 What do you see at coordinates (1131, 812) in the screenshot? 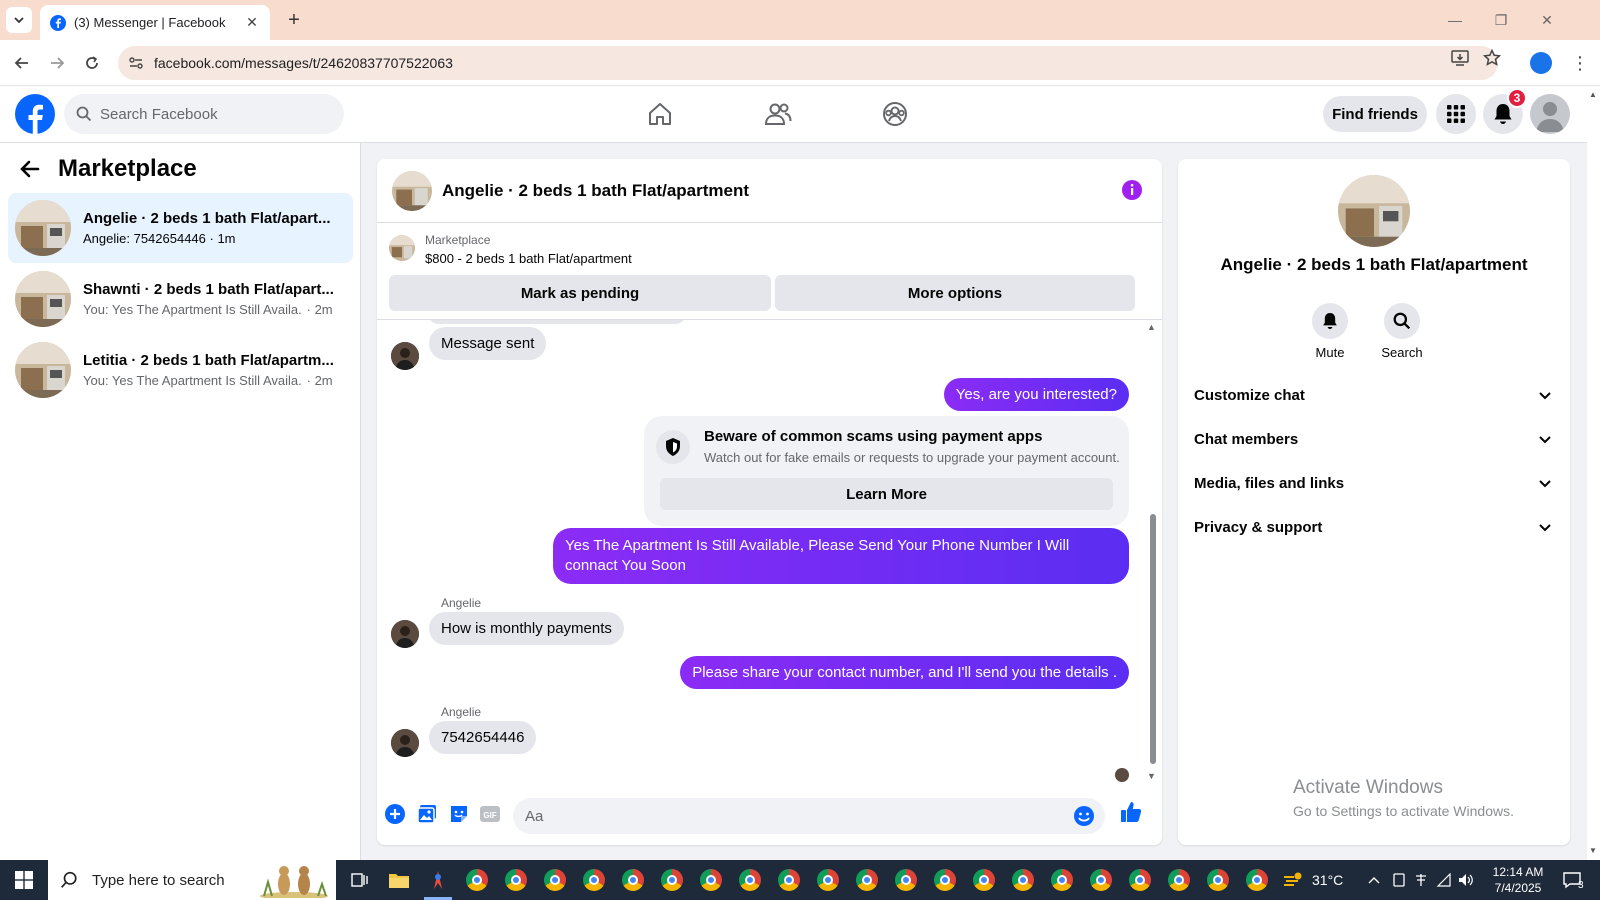
I see `like-thumb-icon` at bounding box center [1131, 812].